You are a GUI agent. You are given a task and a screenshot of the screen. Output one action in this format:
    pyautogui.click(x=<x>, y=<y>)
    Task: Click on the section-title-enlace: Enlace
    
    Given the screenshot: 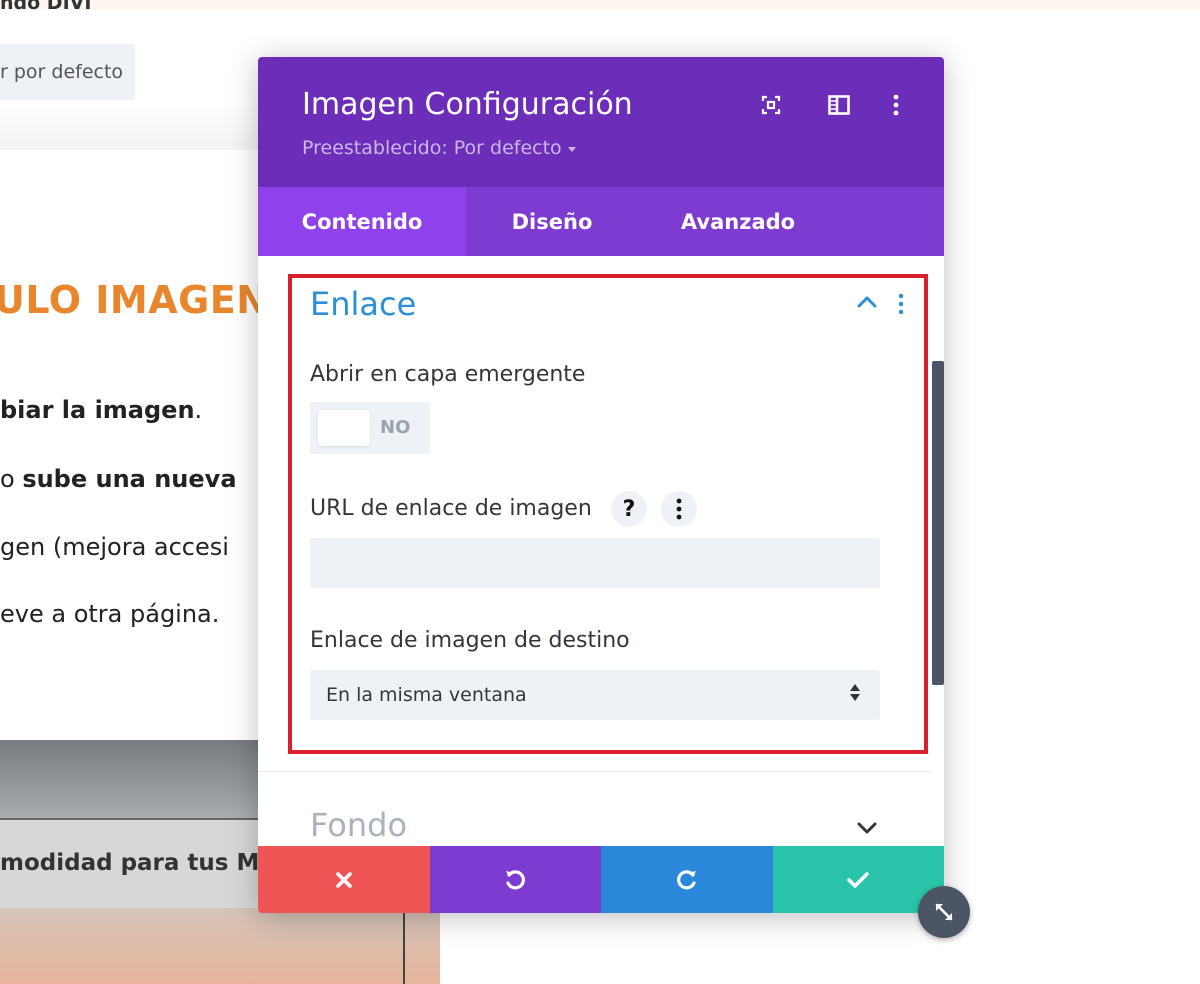 What is the action you would take?
    pyautogui.click(x=363, y=304)
    